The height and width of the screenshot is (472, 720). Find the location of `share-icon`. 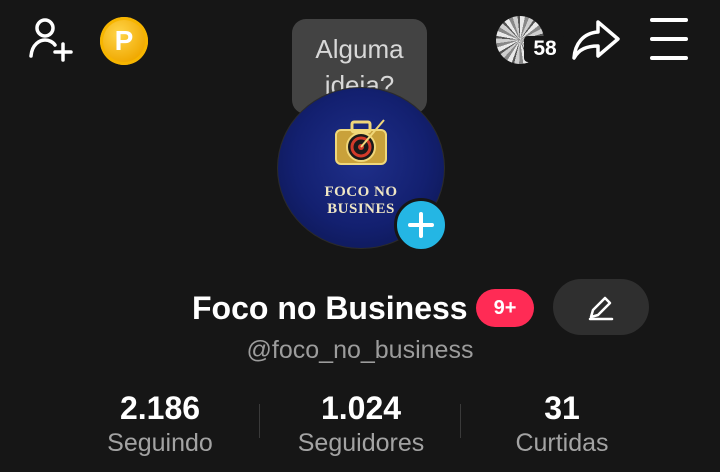

share-icon is located at coordinates (596, 40).